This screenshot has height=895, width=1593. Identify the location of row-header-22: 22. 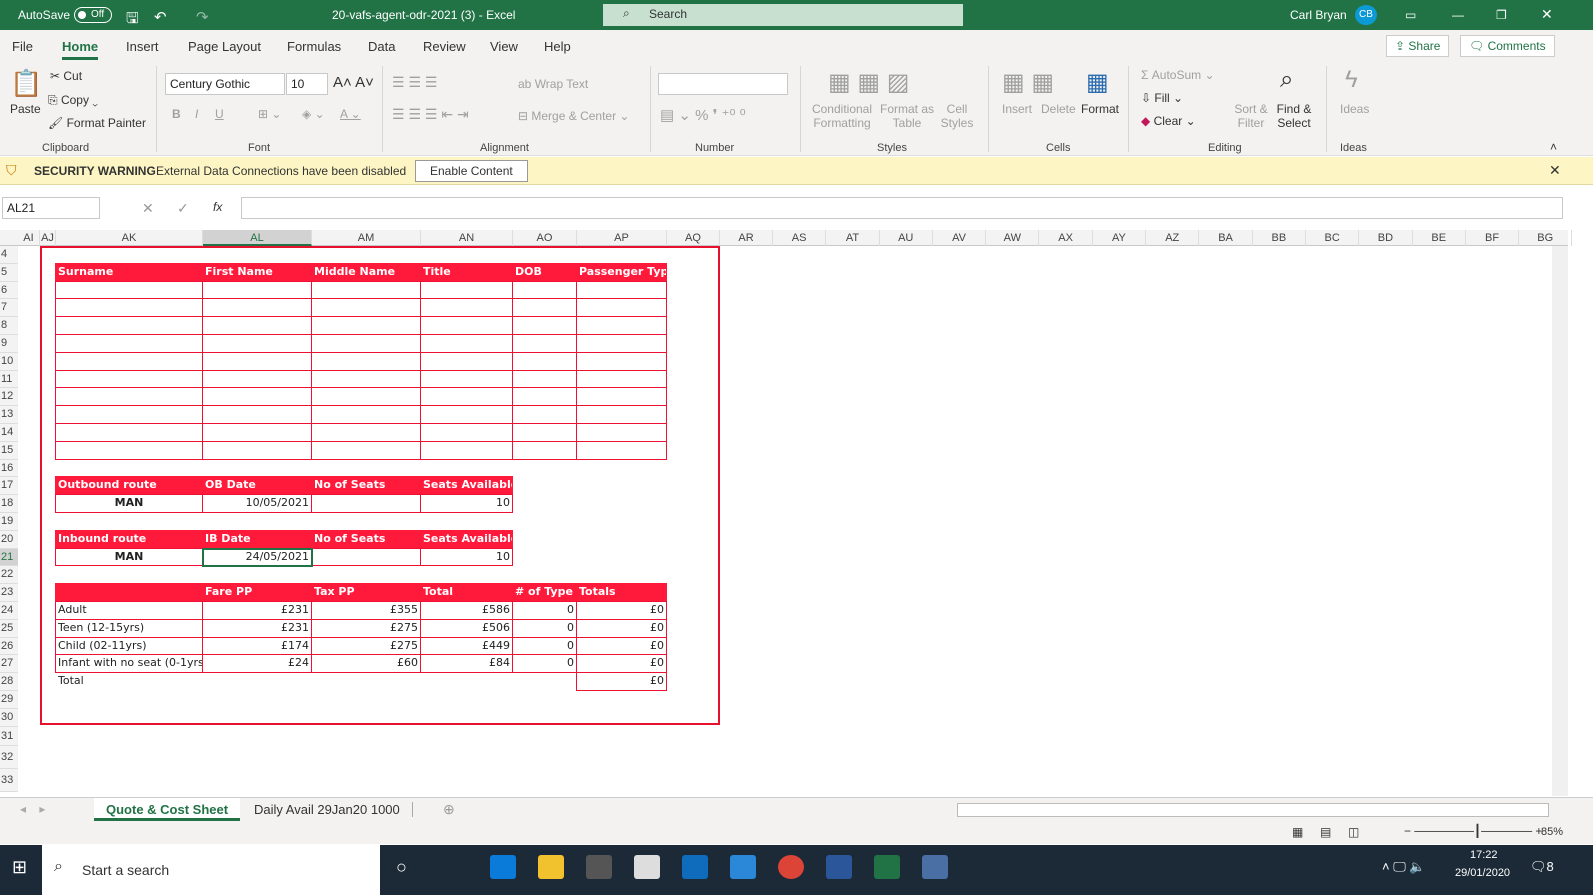
(9, 575).